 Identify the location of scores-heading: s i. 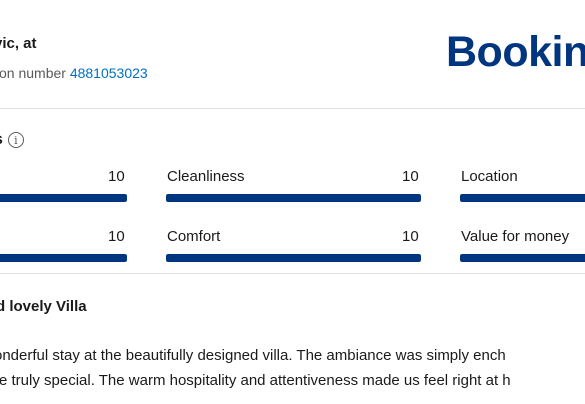
(12, 140).